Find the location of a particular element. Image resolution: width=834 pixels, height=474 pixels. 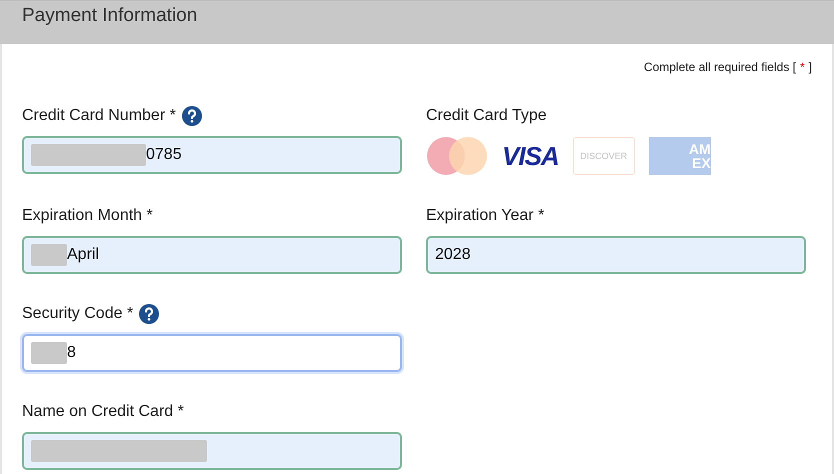

field-label: Expiration Year * is located at coordinates (485, 216).